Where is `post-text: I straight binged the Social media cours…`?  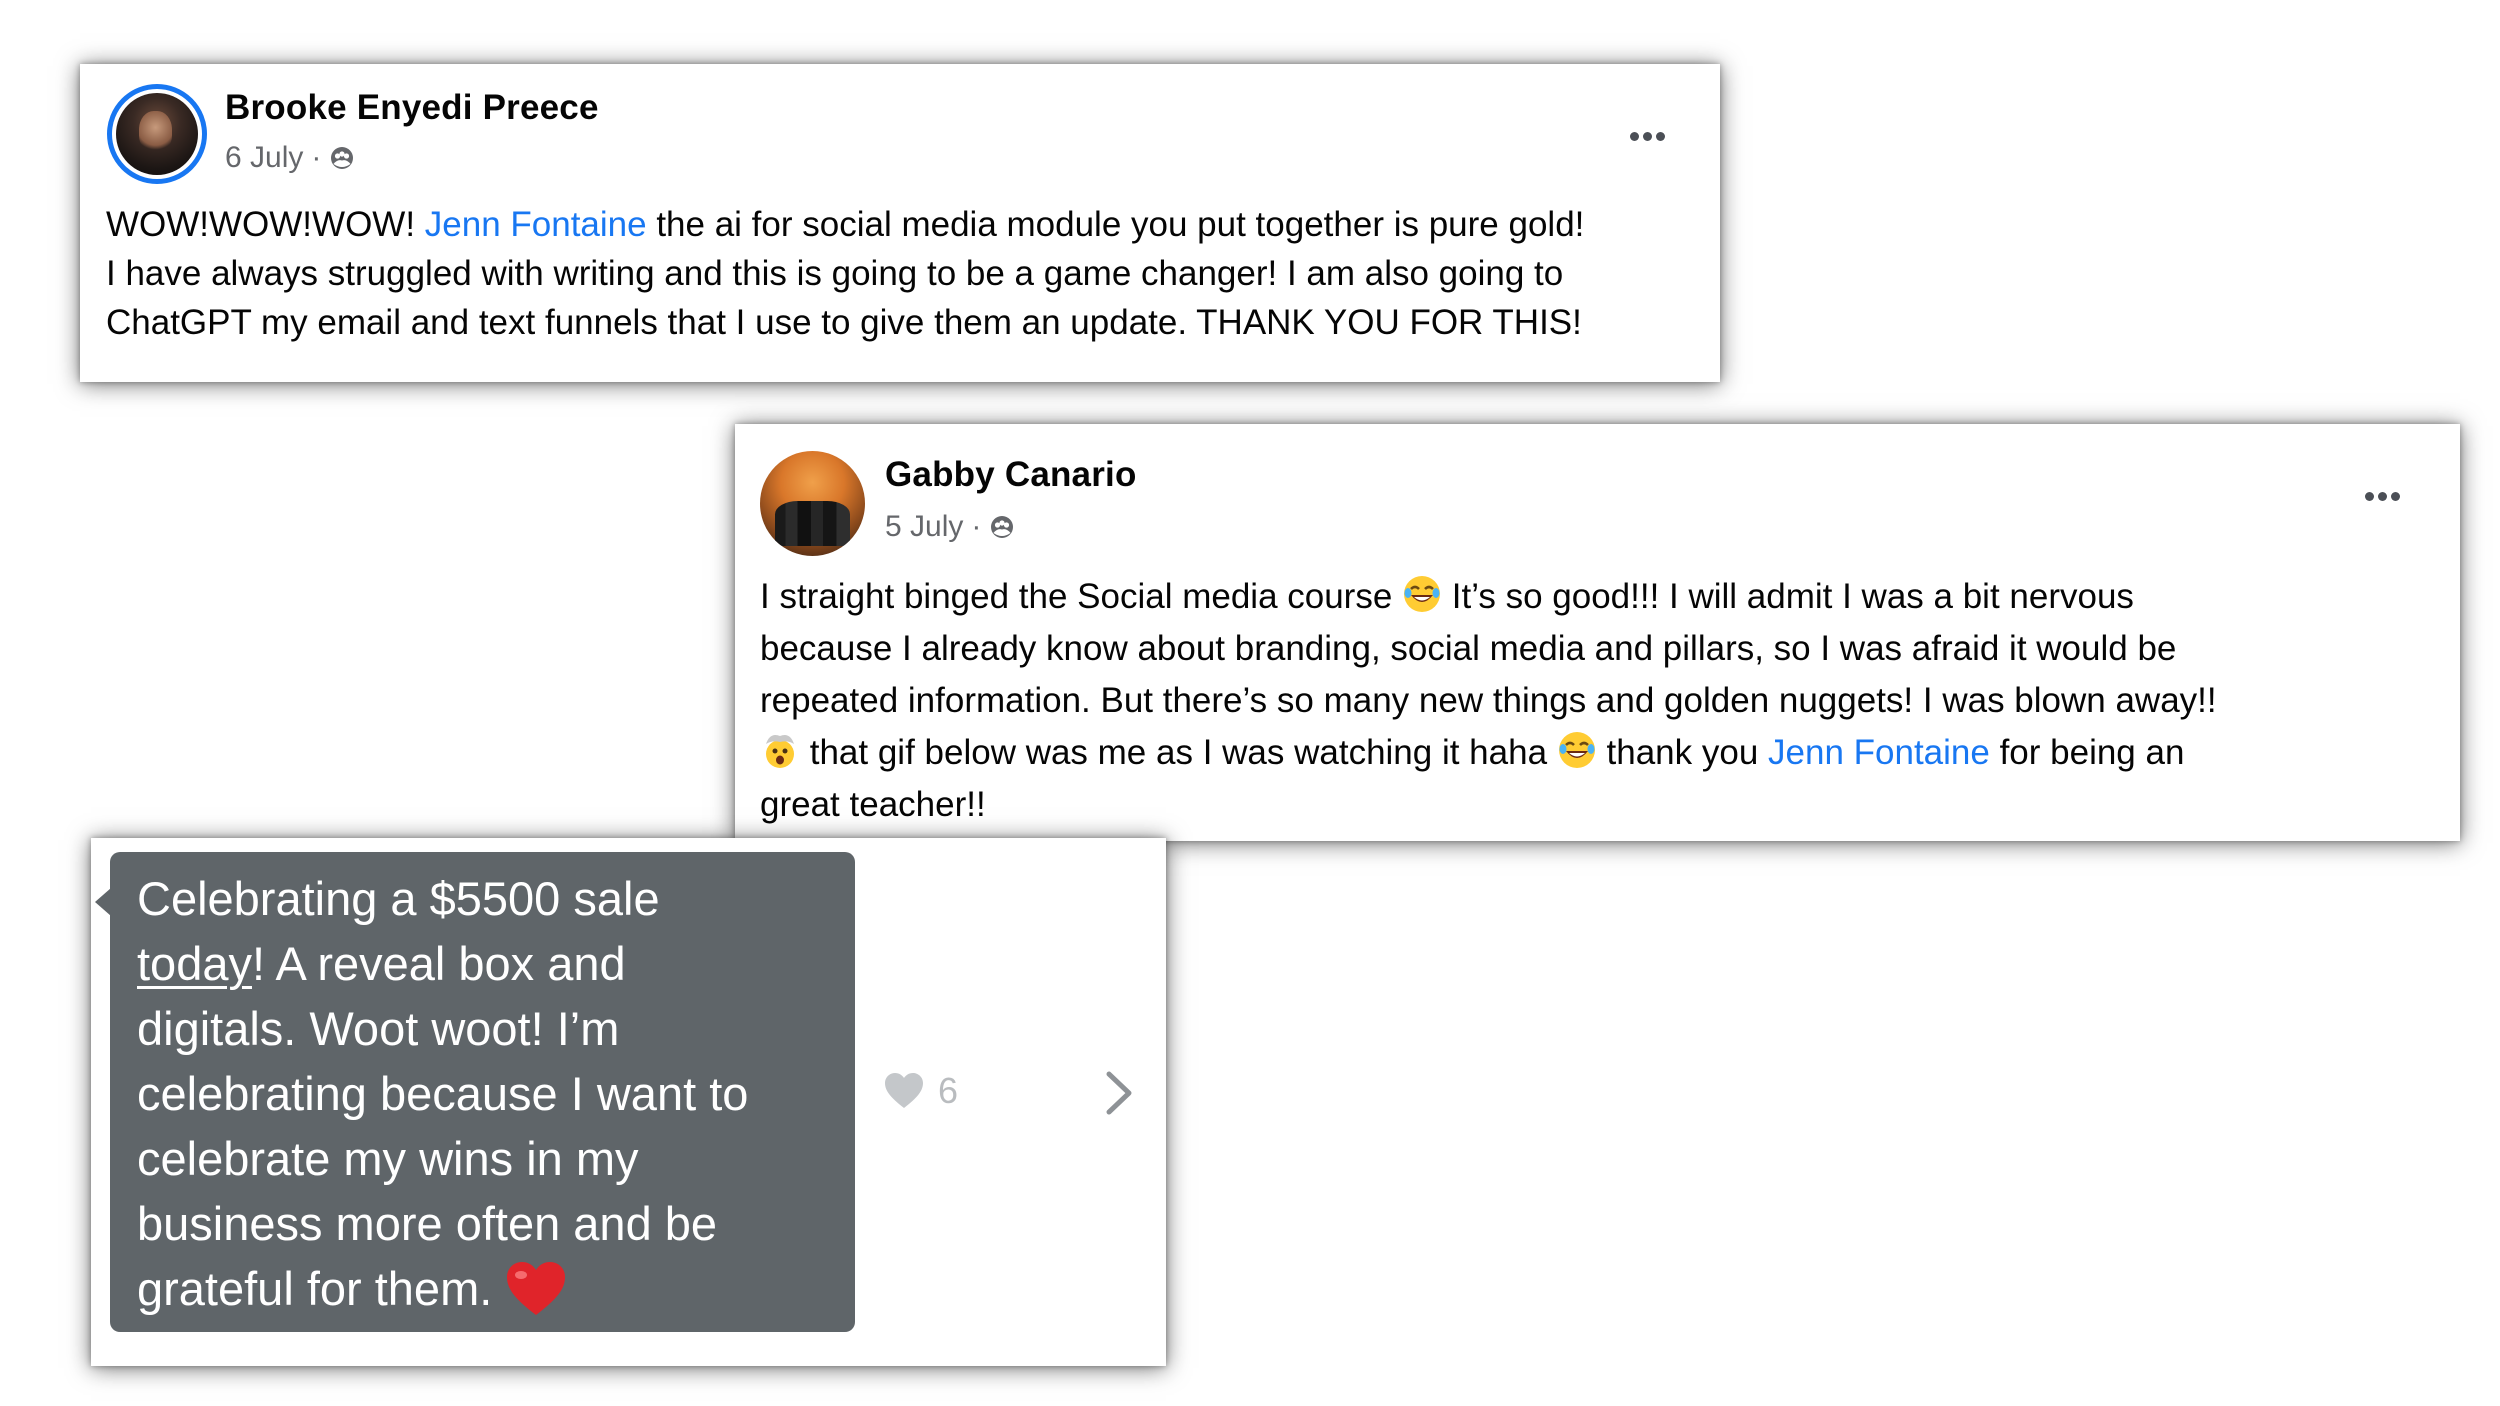 post-text: I straight binged the Social media cours… is located at coordinates (1600, 701).